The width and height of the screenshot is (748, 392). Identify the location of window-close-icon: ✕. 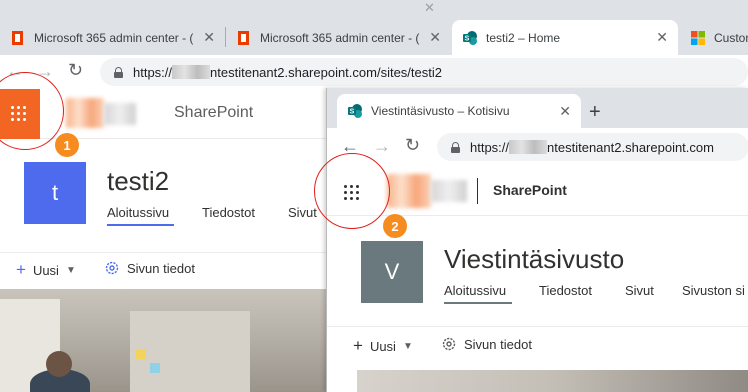
(429, 8).